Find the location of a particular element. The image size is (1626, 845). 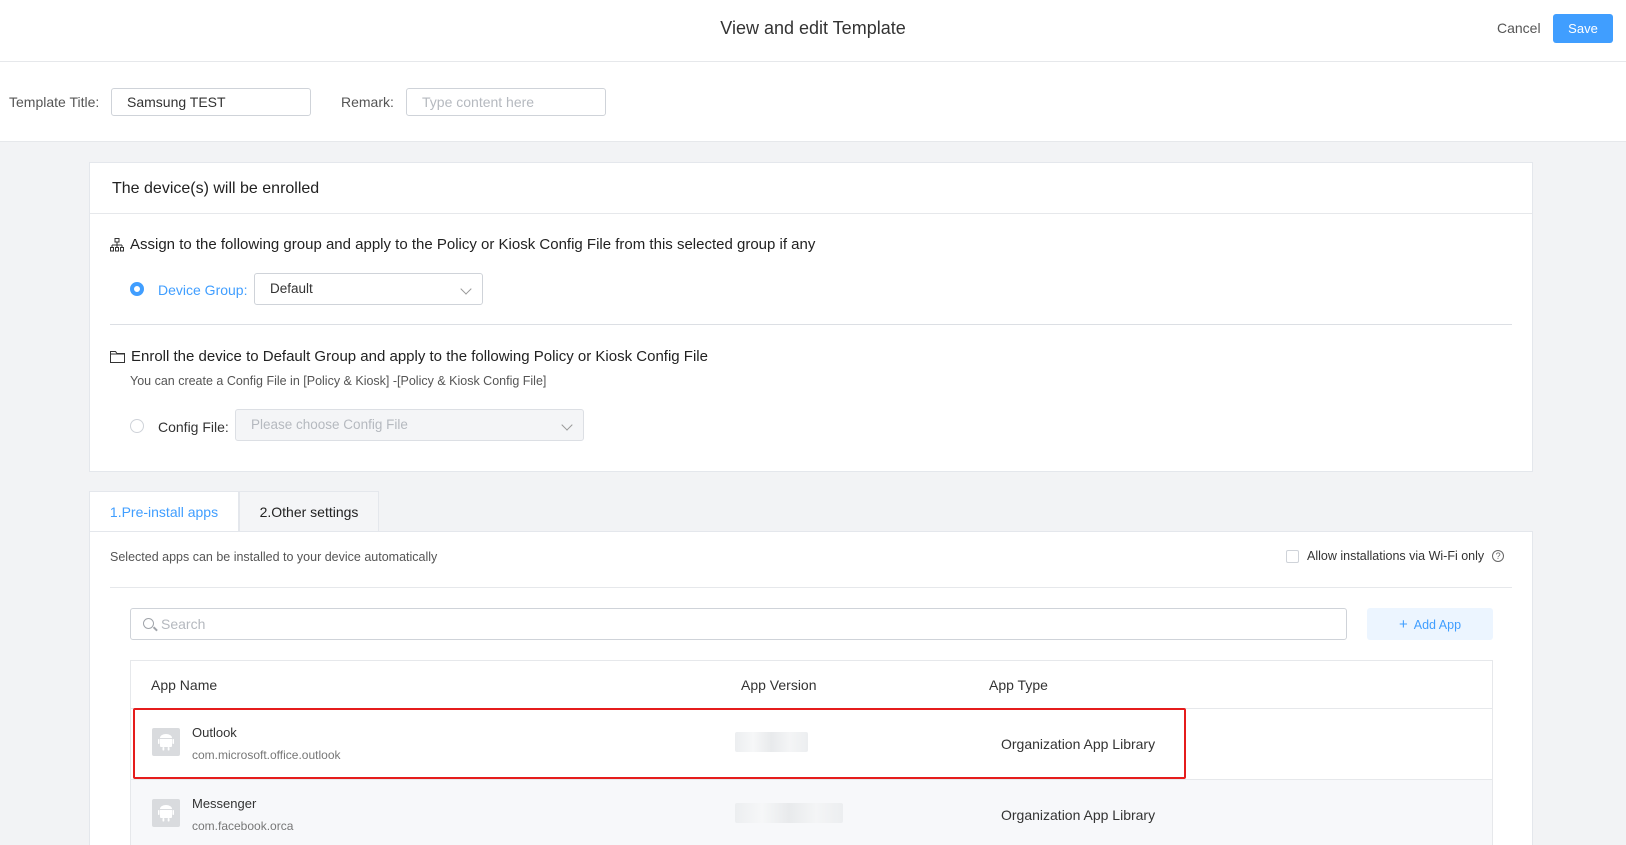

add-app-button: + Add App is located at coordinates (1430, 624).